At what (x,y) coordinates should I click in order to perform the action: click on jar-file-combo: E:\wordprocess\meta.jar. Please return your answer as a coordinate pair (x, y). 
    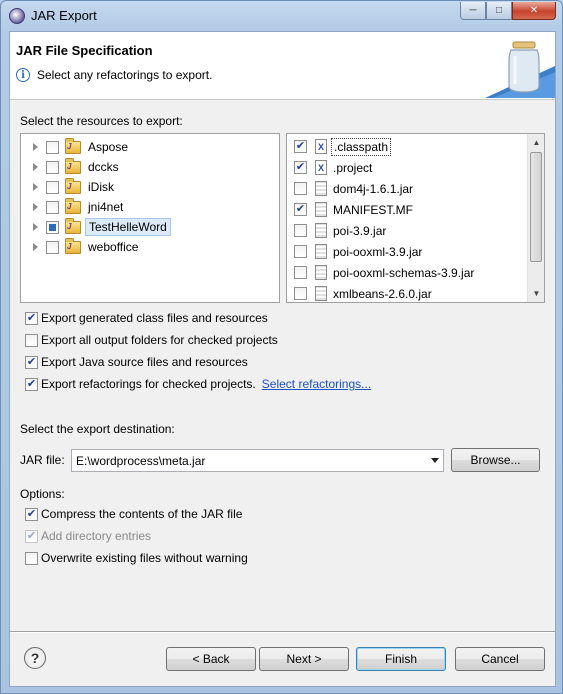
    Looking at the image, I should click on (257, 460).